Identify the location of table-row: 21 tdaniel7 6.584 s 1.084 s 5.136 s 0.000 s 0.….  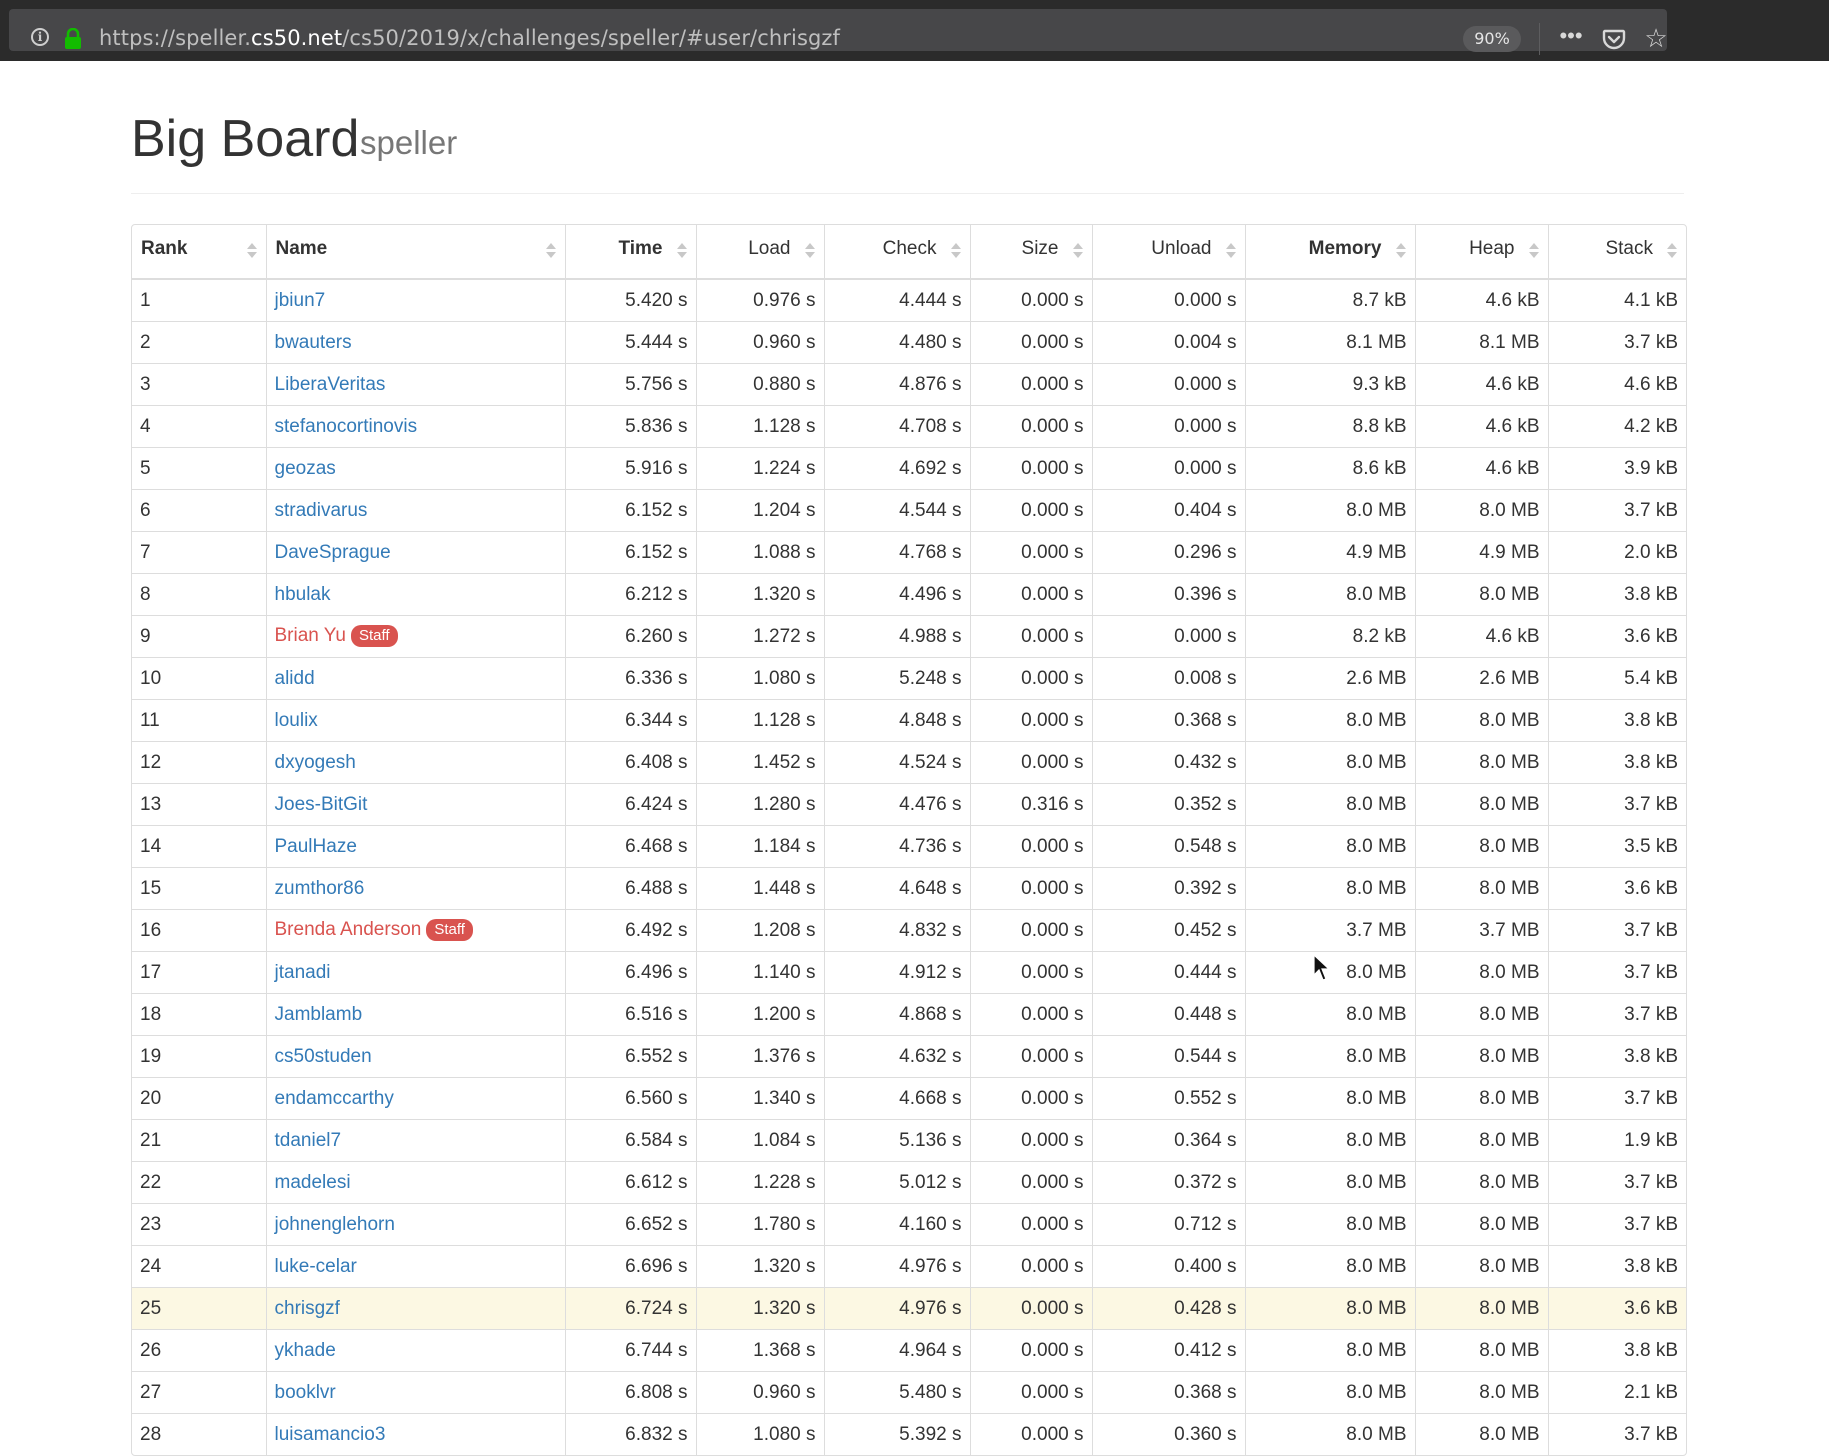
(909, 1140).